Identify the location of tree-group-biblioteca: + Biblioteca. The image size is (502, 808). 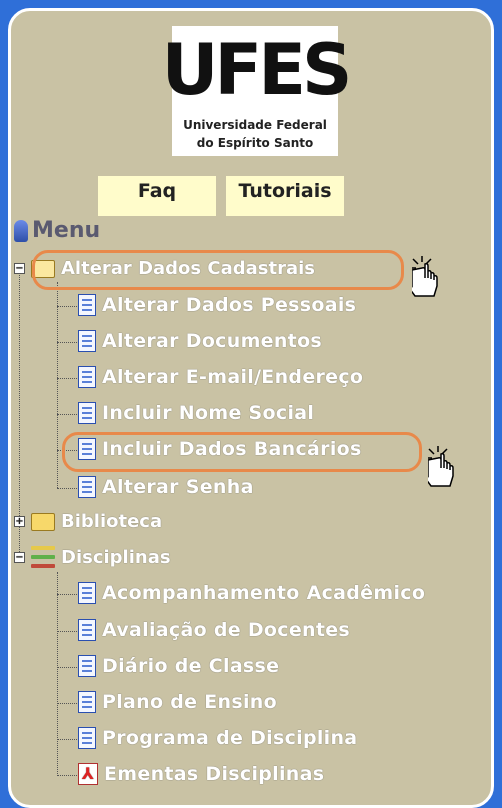
(88, 521).